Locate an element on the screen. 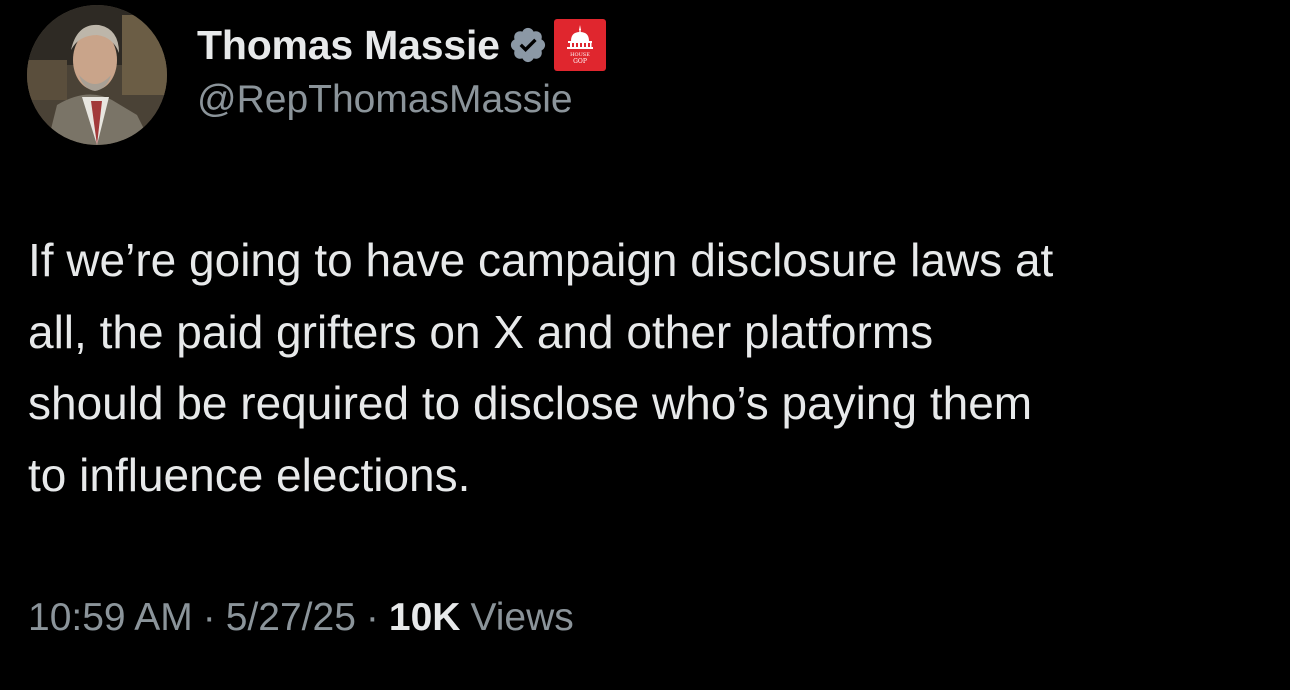  views-count: 10K is located at coordinates (424, 617).